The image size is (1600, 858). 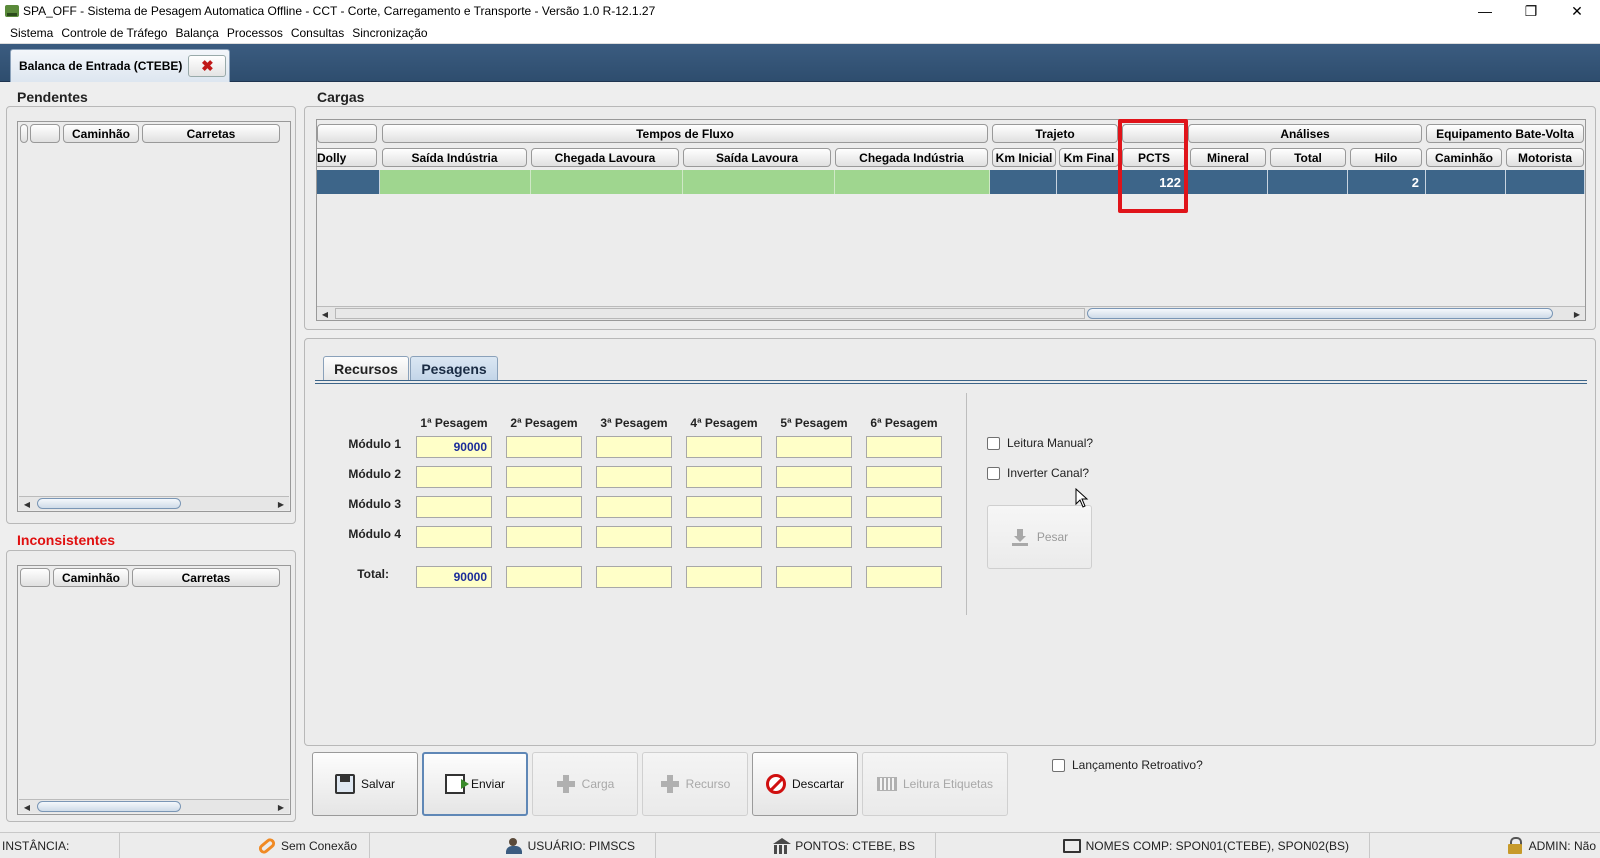 What do you see at coordinates (1485, 11) in the screenshot?
I see `minimize-button: —` at bounding box center [1485, 11].